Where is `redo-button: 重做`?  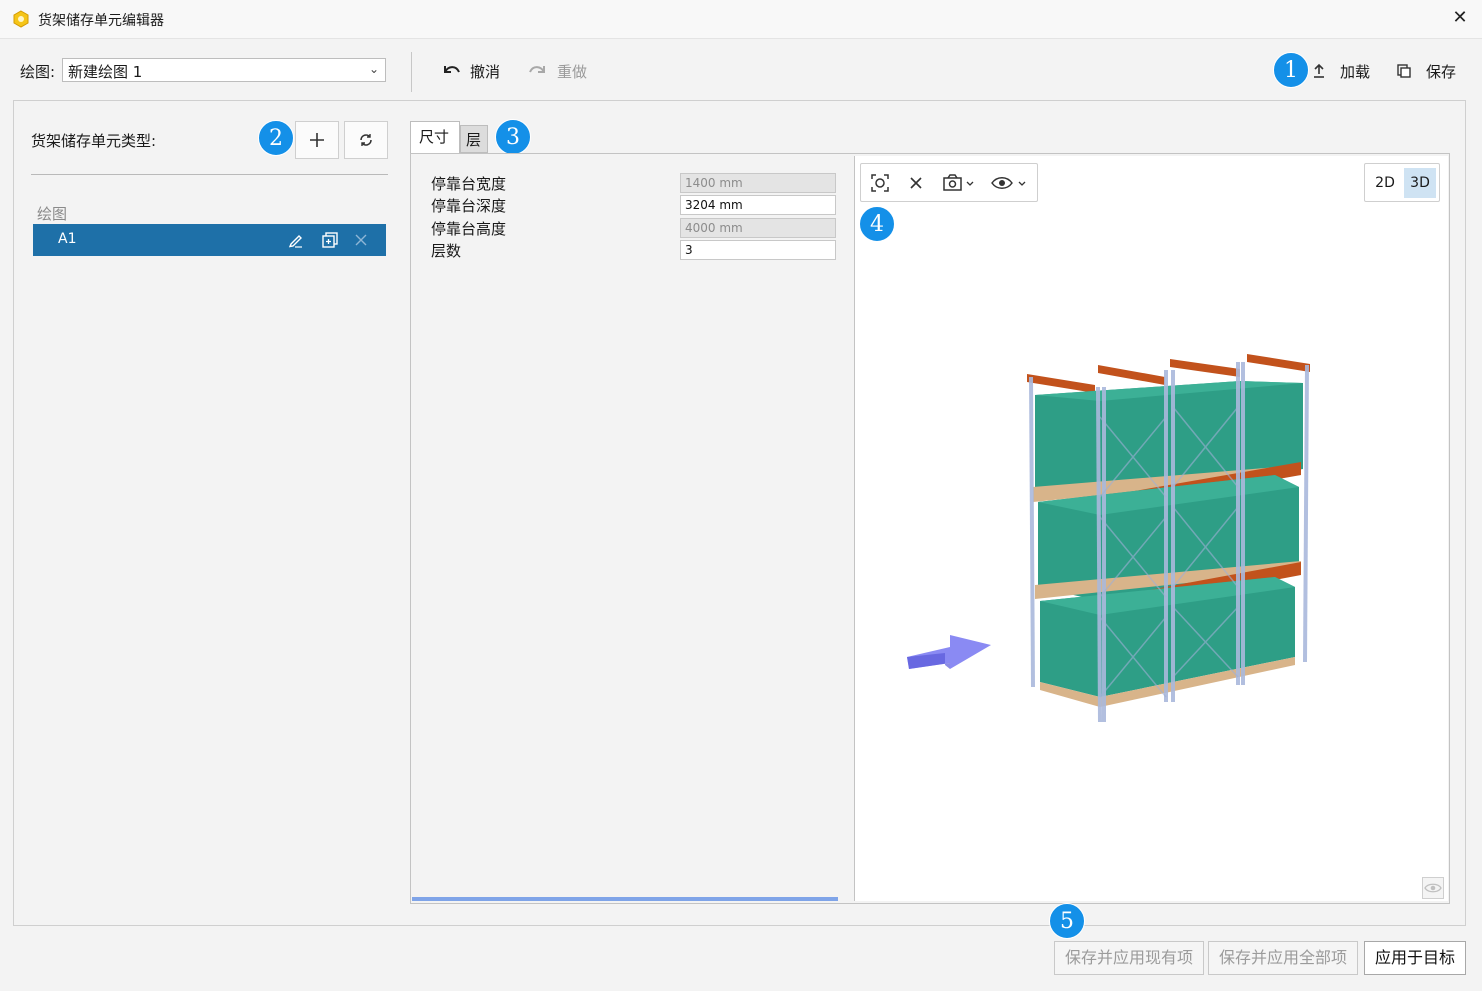
redo-button: 重做 is located at coordinates (557, 71).